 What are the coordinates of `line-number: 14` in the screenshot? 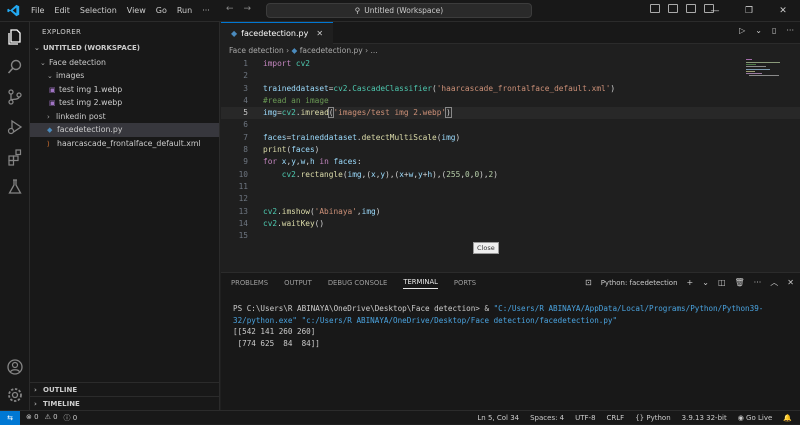 It's located at (243, 223).